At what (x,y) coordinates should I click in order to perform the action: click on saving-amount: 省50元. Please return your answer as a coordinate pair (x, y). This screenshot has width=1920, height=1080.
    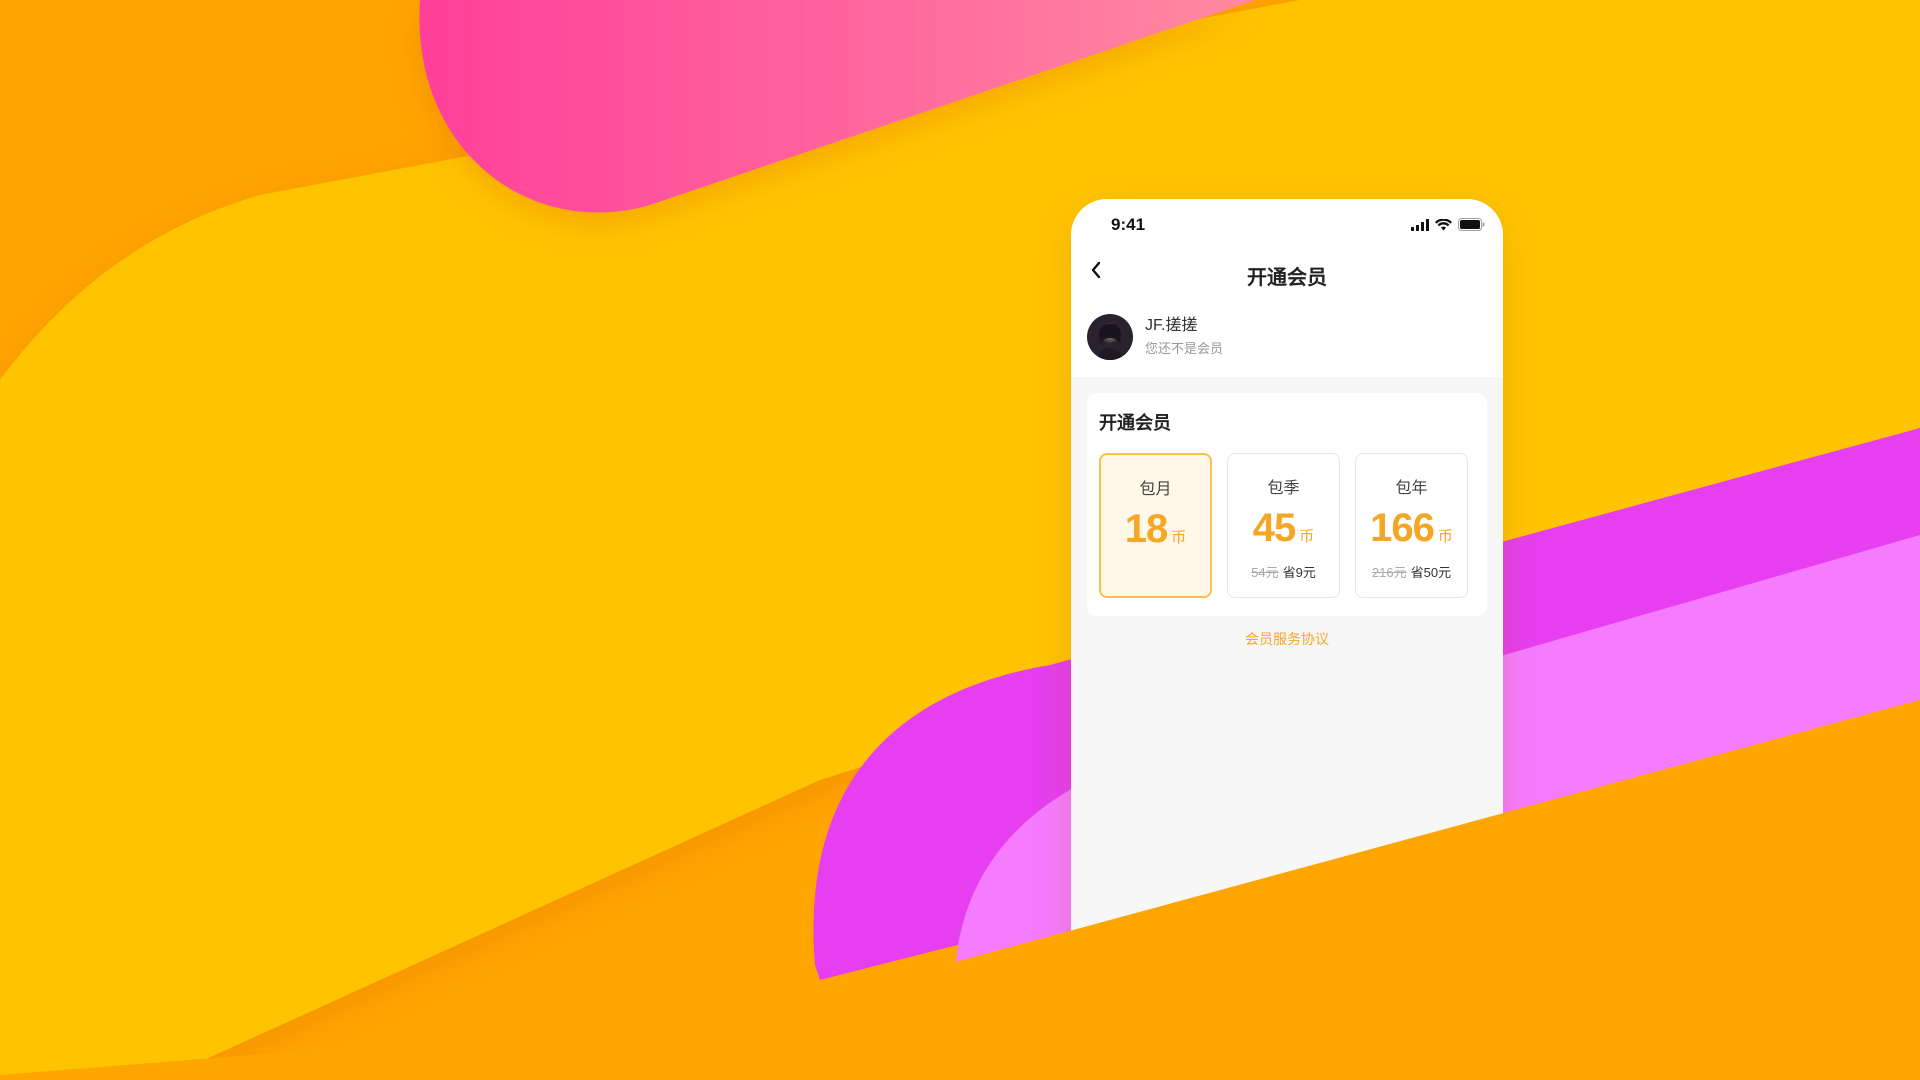
    Looking at the image, I should click on (1431, 572).